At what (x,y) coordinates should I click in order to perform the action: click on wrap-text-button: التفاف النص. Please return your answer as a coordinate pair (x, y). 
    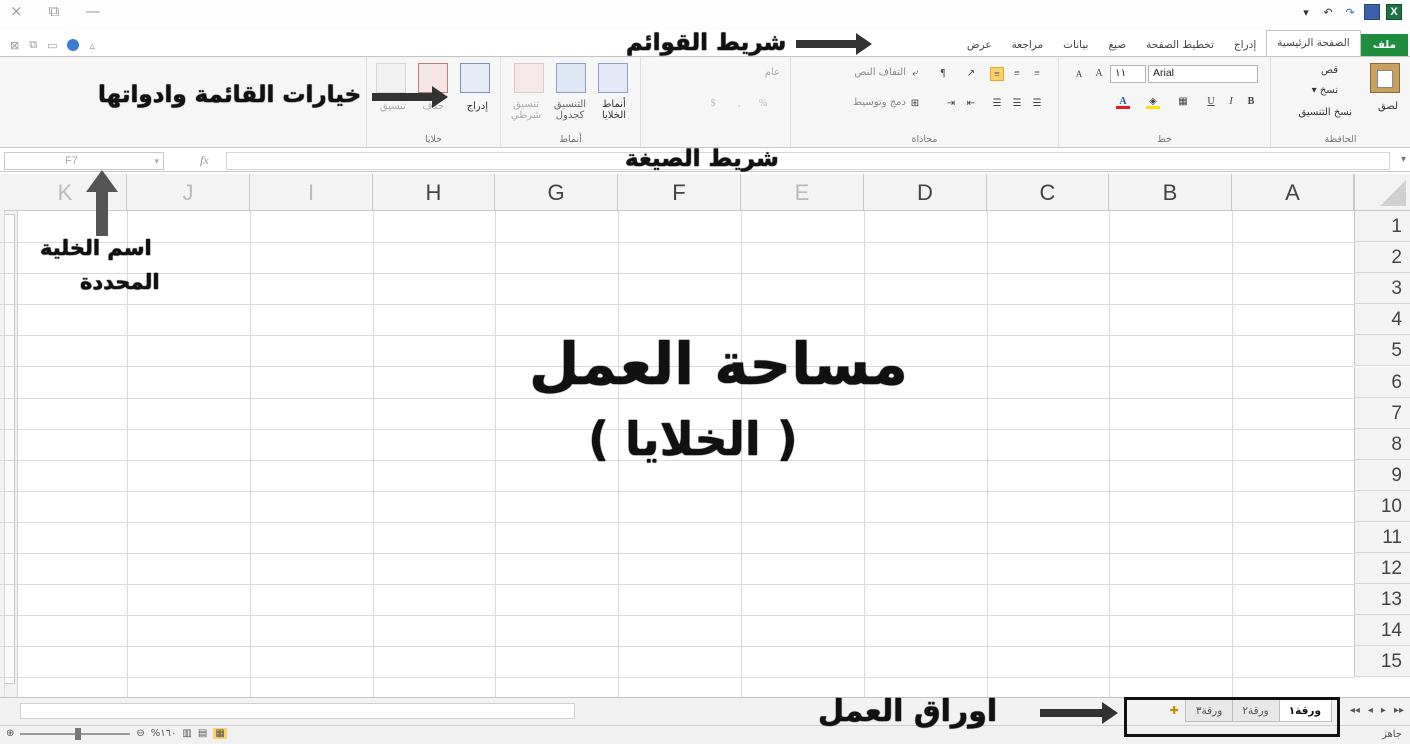
    Looking at the image, I should click on (880, 72).